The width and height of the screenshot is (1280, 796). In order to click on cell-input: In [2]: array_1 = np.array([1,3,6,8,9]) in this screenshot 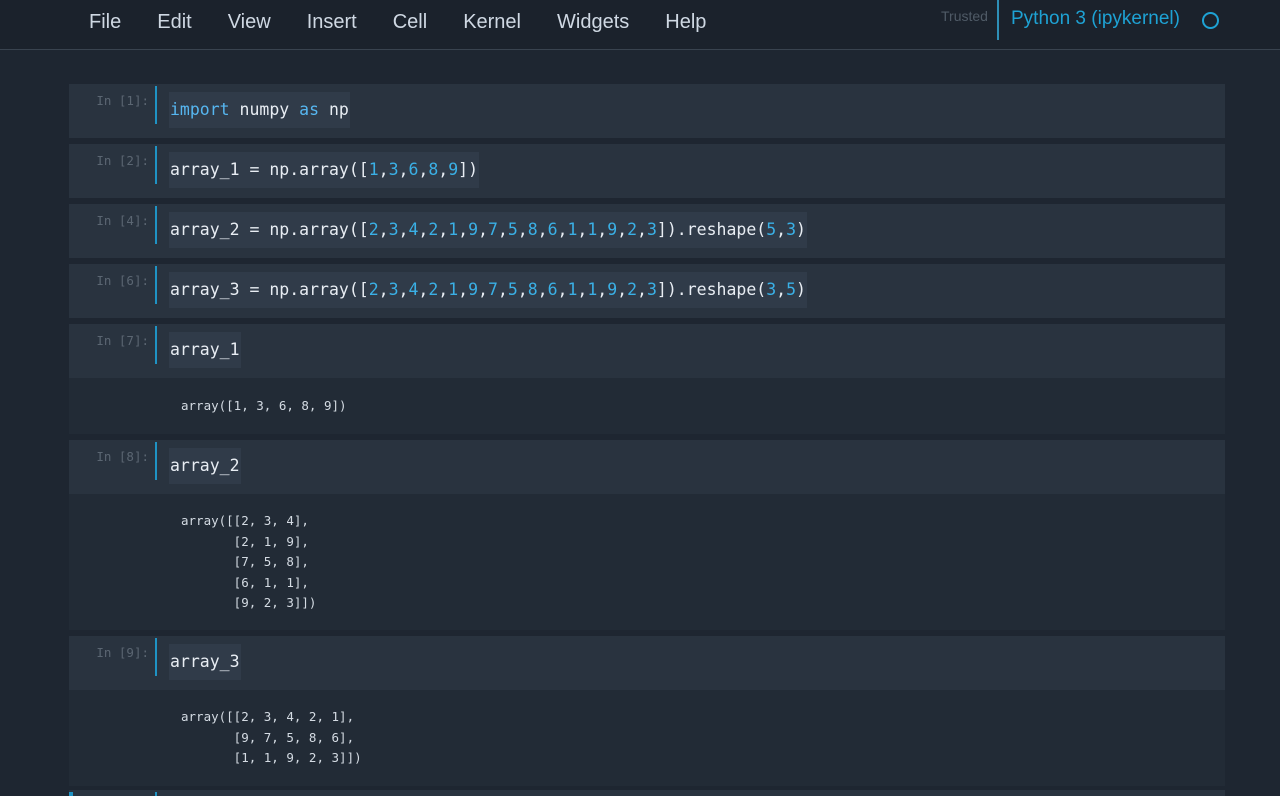, I will do `click(647, 171)`.